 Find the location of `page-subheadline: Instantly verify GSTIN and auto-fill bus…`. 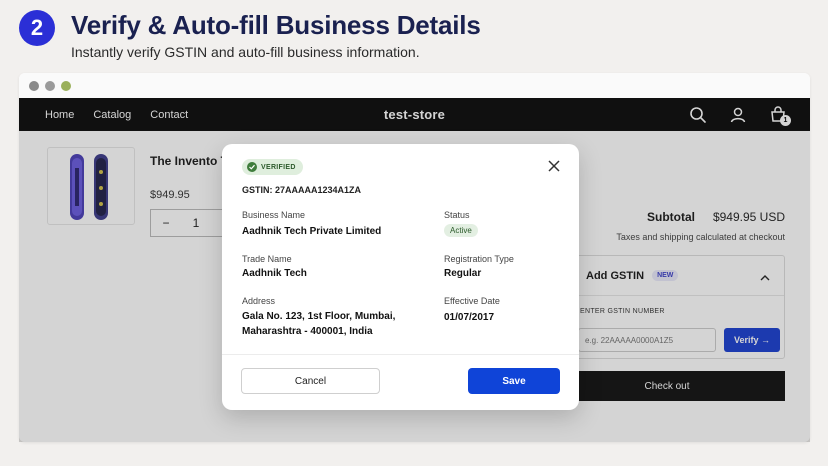

page-subheadline: Instantly verify GSTIN and auto-fill bus… is located at coordinates (245, 52).